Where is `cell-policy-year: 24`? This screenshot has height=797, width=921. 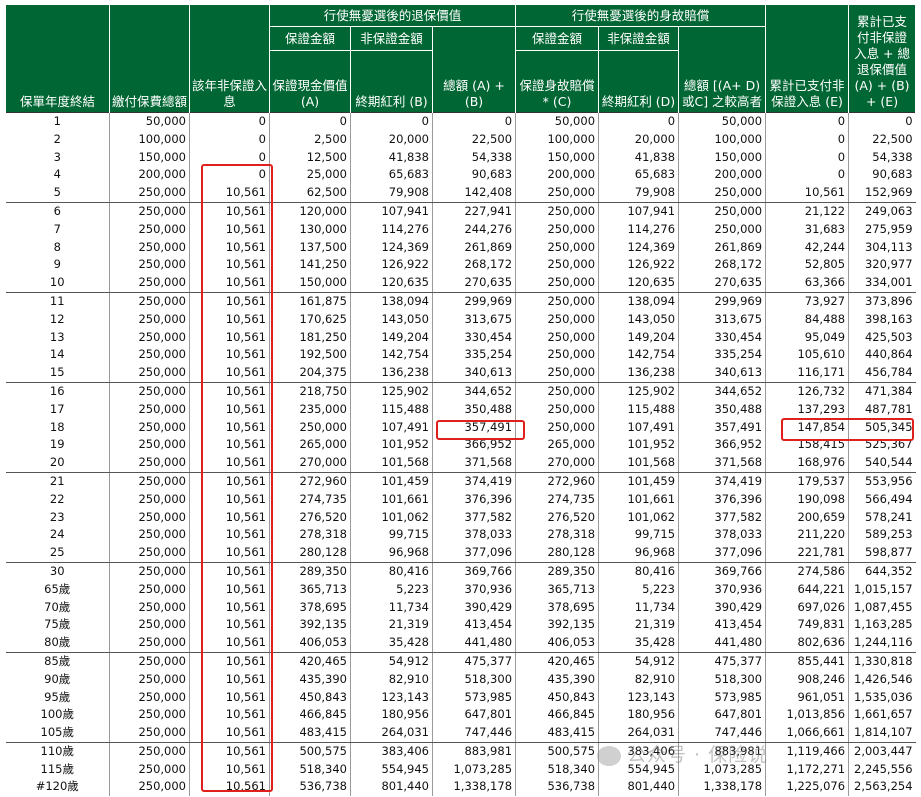 cell-policy-year: 24 is located at coordinates (57, 534).